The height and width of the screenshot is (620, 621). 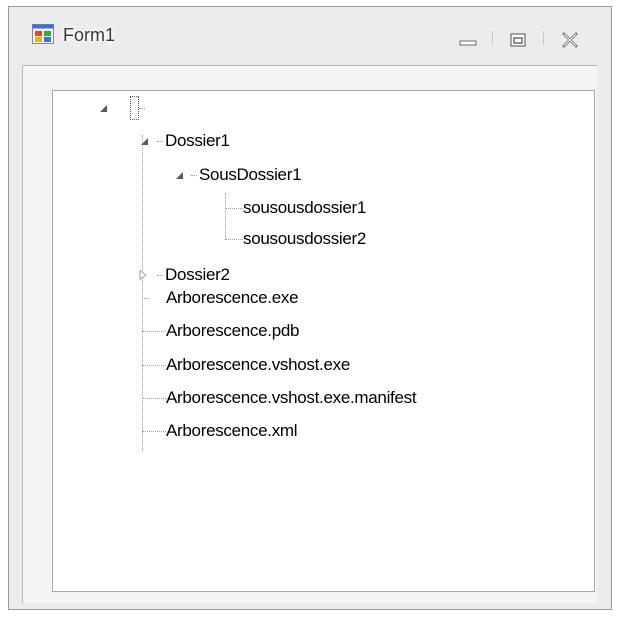 I want to click on close-icon, so click(x=570, y=40).